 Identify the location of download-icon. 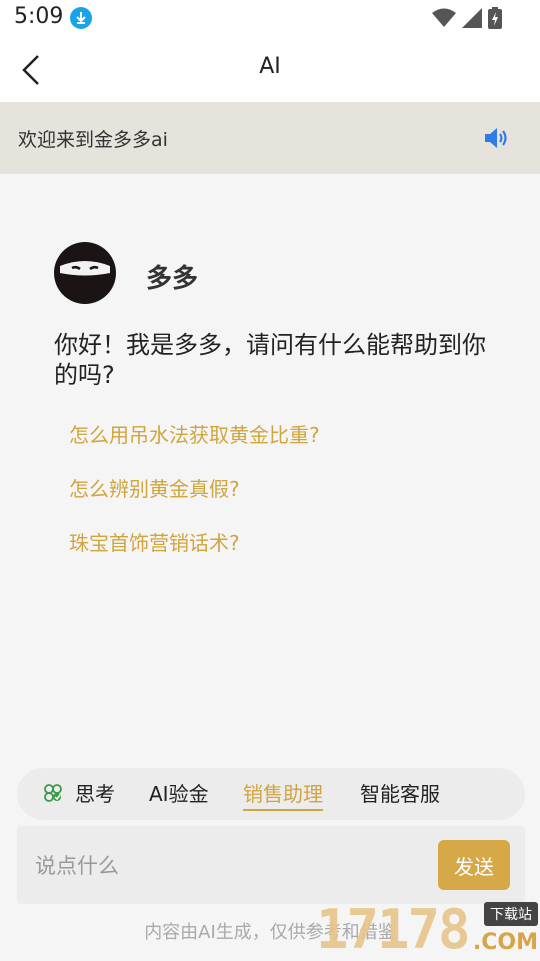
(81, 18).